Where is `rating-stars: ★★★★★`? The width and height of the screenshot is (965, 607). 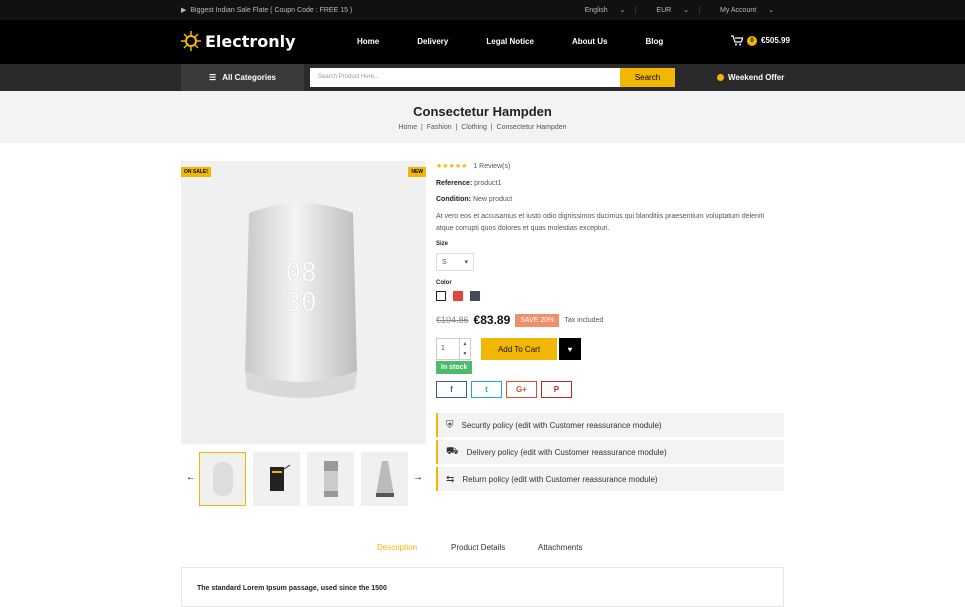
rating-stars: ★★★★★ is located at coordinates (452, 166).